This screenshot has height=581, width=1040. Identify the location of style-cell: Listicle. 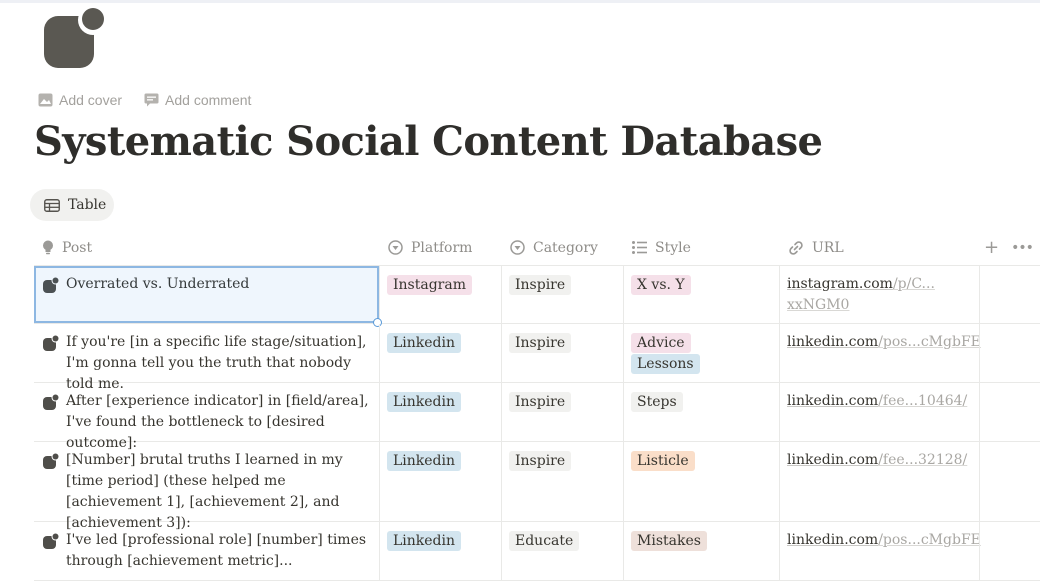
(701, 481).